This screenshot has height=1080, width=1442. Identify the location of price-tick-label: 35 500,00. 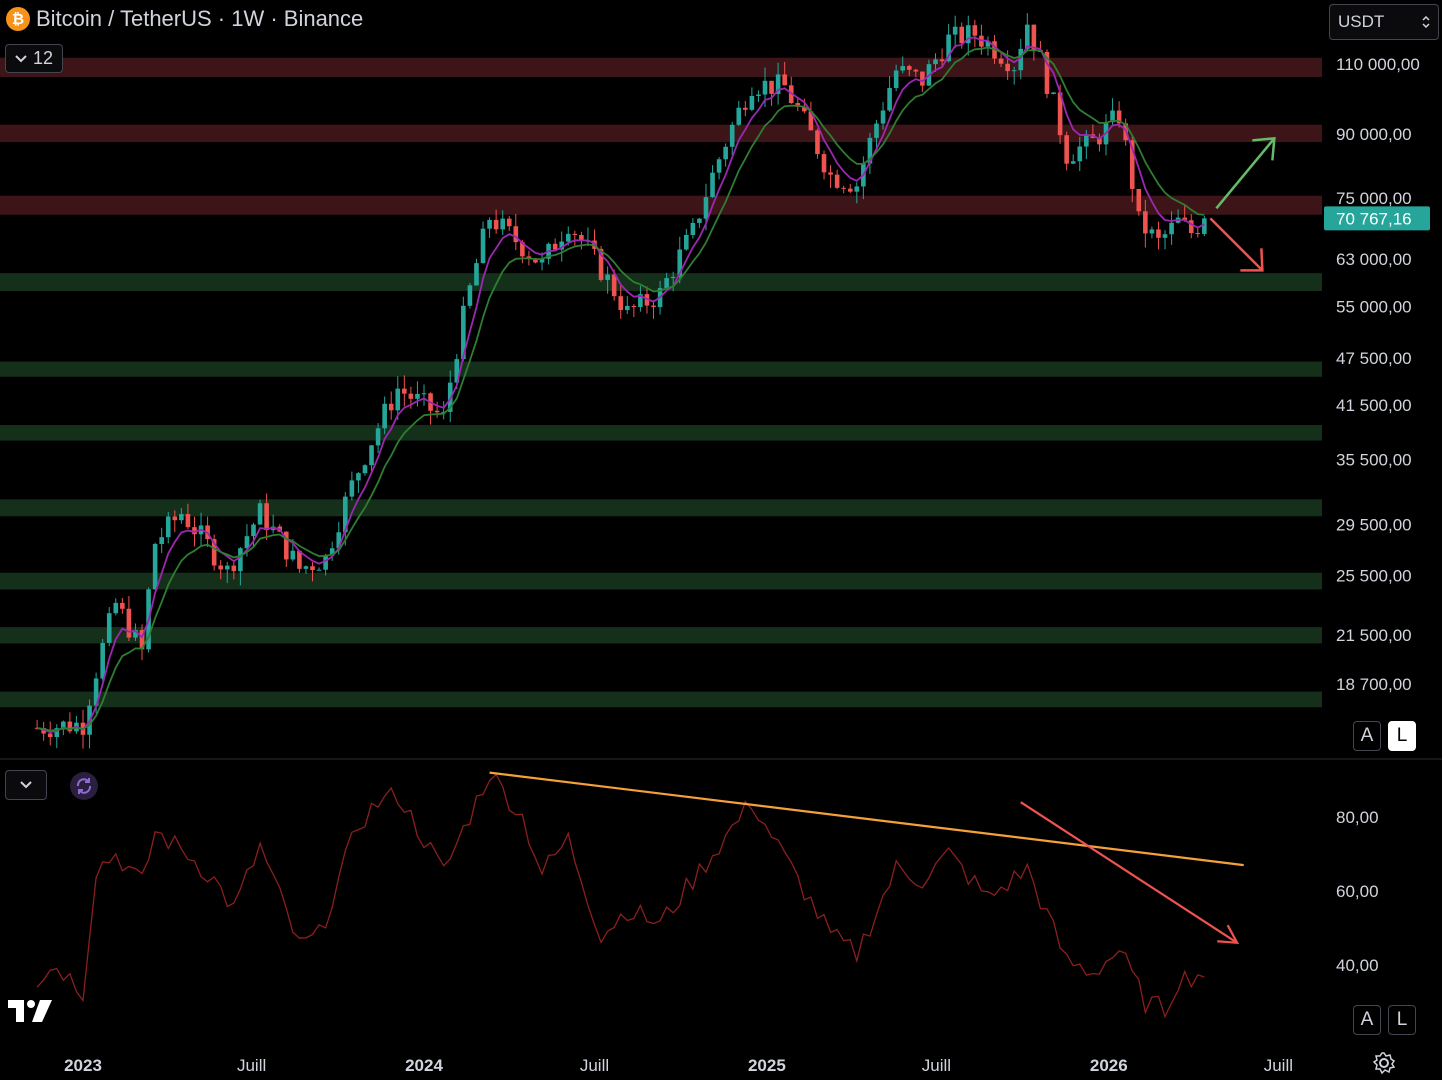
(1374, 460).